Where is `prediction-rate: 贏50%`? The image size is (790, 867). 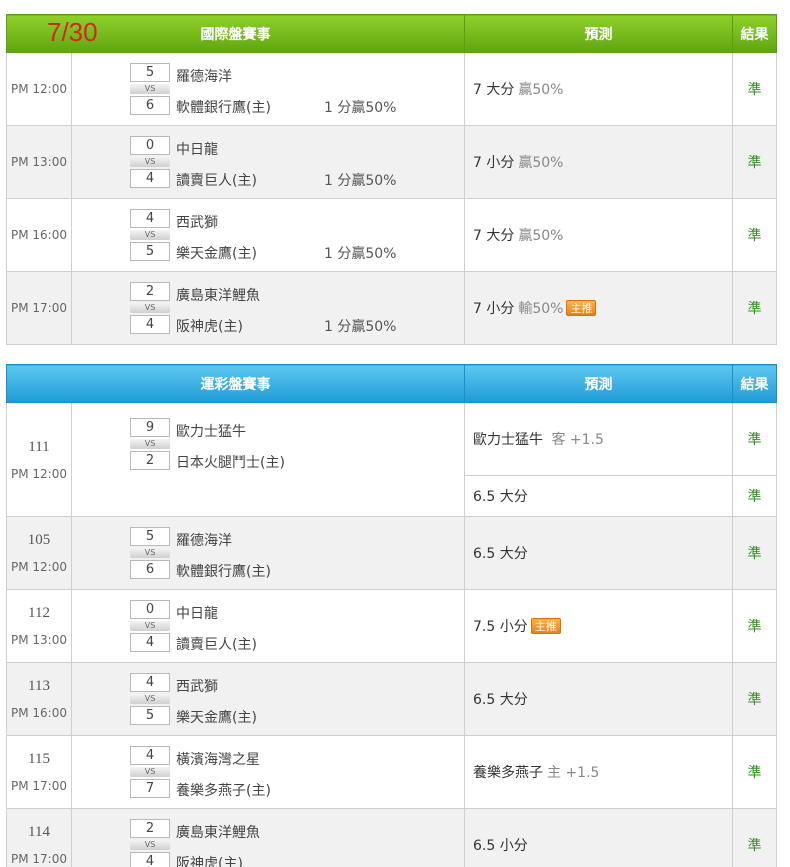
prediction-rate: 贏50% is located at coordinates (541, 163).